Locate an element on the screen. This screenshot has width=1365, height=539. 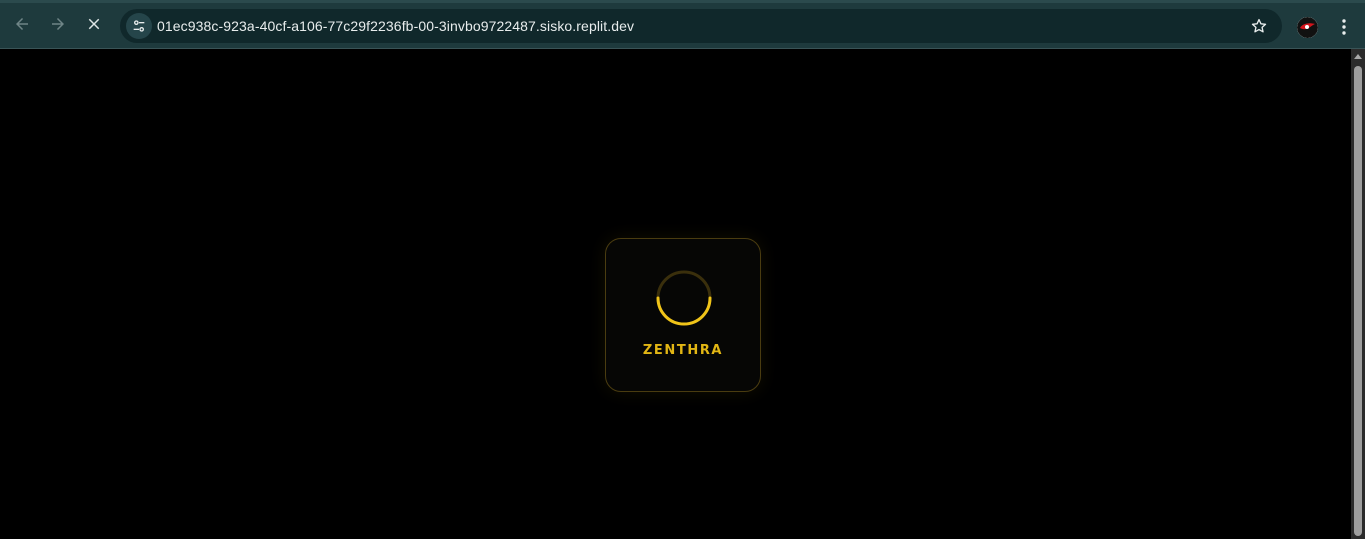
star-icon is located at coordinates (1259, 25).